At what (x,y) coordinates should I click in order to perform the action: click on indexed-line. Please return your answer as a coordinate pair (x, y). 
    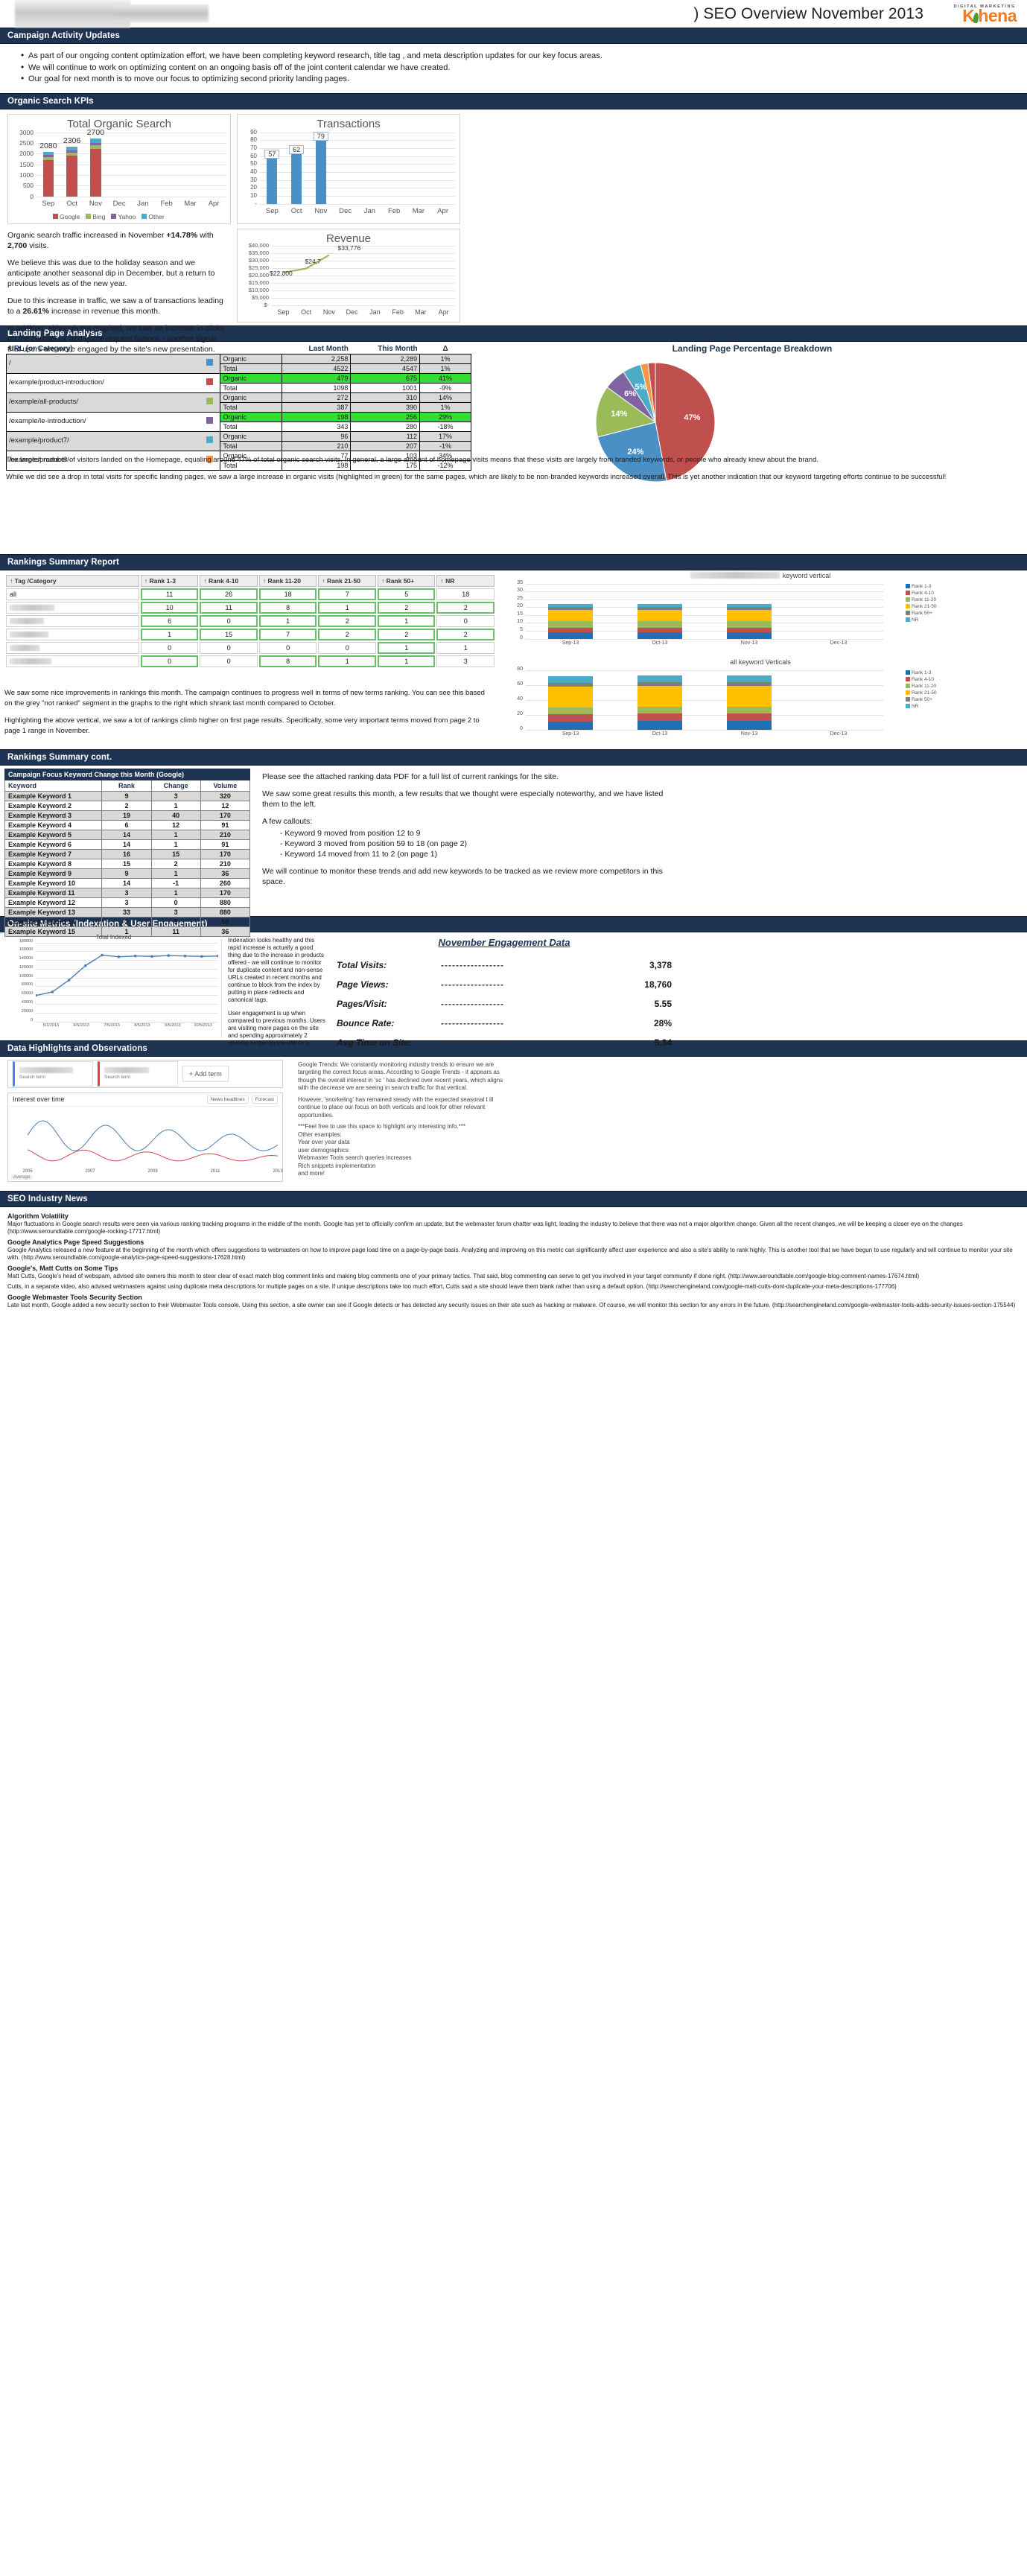
    Looking at the image, I should click on (127, 974).